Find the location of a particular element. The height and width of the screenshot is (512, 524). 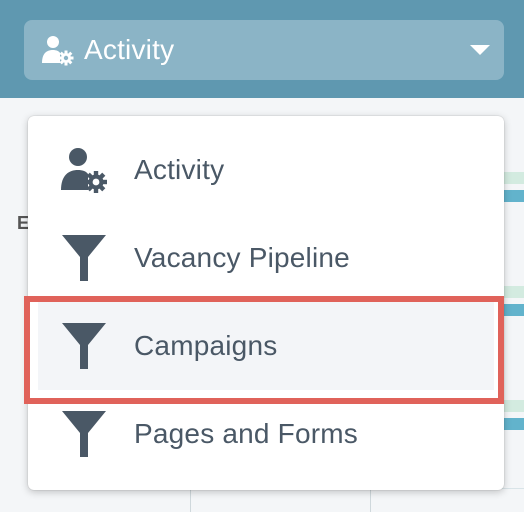

menu-item-label: Activity is located at coordinates (179, 169).